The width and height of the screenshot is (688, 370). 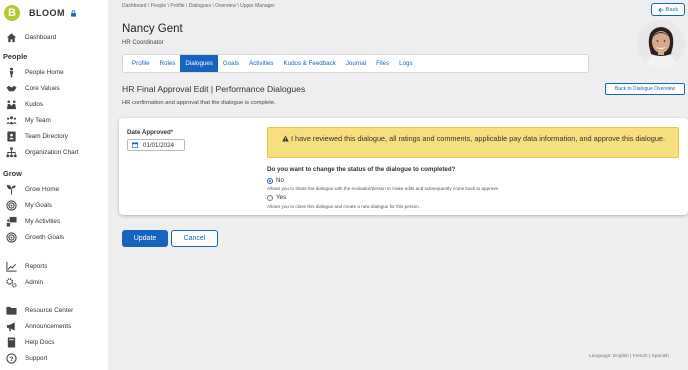 I want to click on folder-icon, so click(x=11, y=310).